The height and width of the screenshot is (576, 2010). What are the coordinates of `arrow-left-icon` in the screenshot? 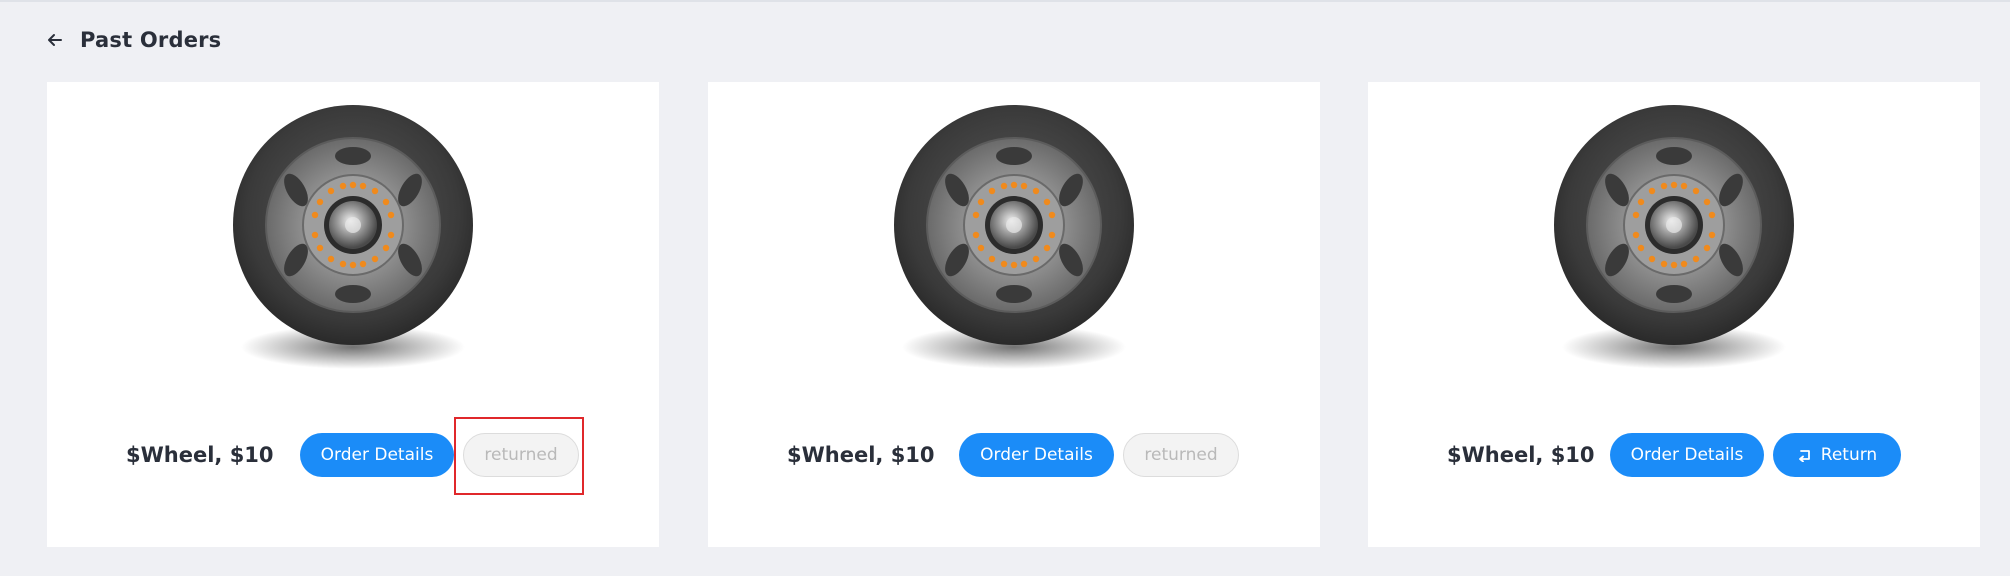 It's located at (55, 40).